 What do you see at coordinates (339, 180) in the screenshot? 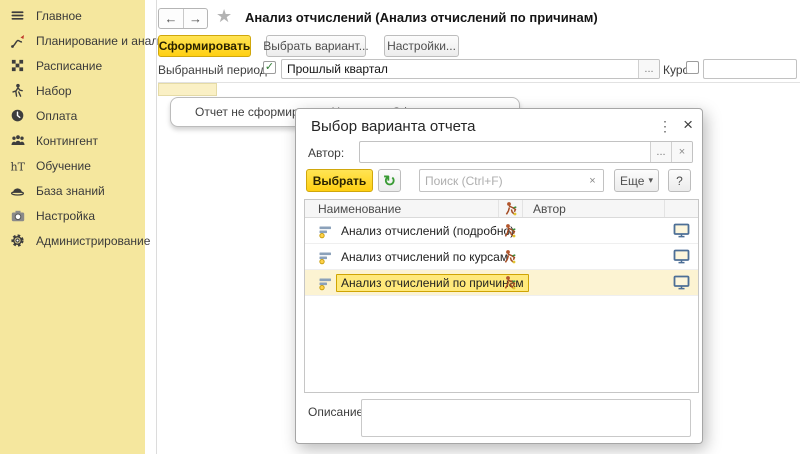
I see `select-button: Выбрать` at bounding box center [339, 180].